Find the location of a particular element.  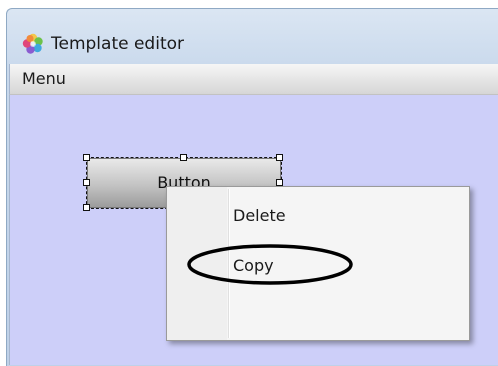

resize-handle-middle-left is located at coordinates (86, 182).